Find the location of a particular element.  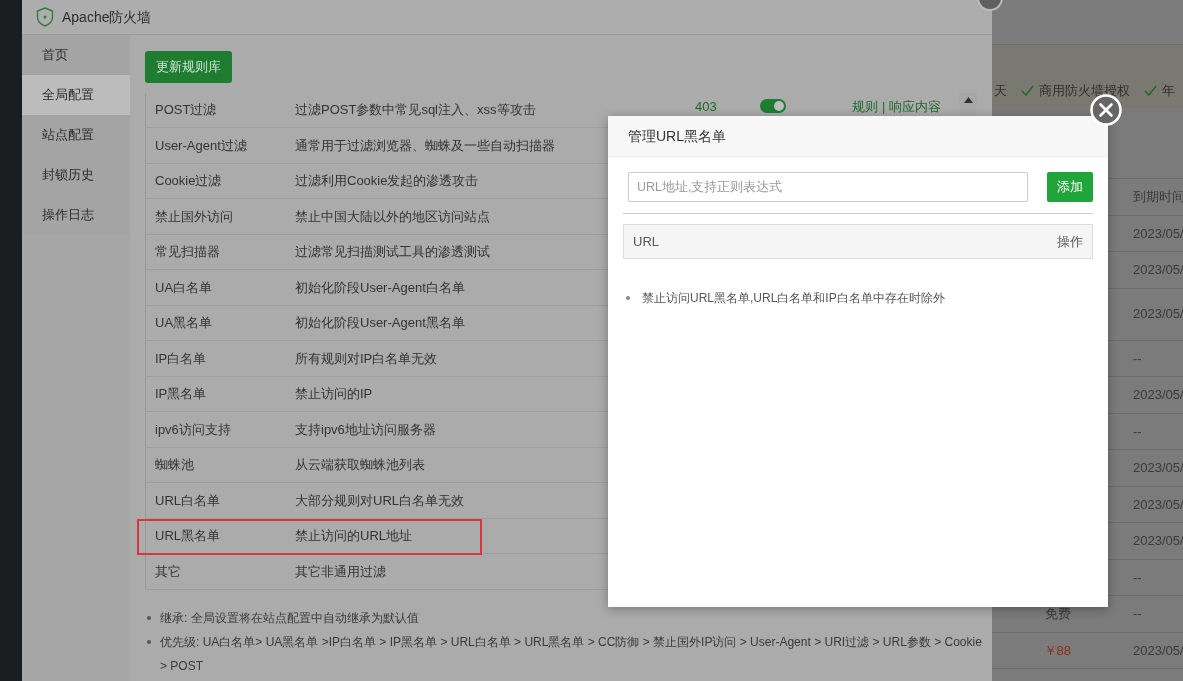

add-button: 添加 is located at coordinates (1070, 187).